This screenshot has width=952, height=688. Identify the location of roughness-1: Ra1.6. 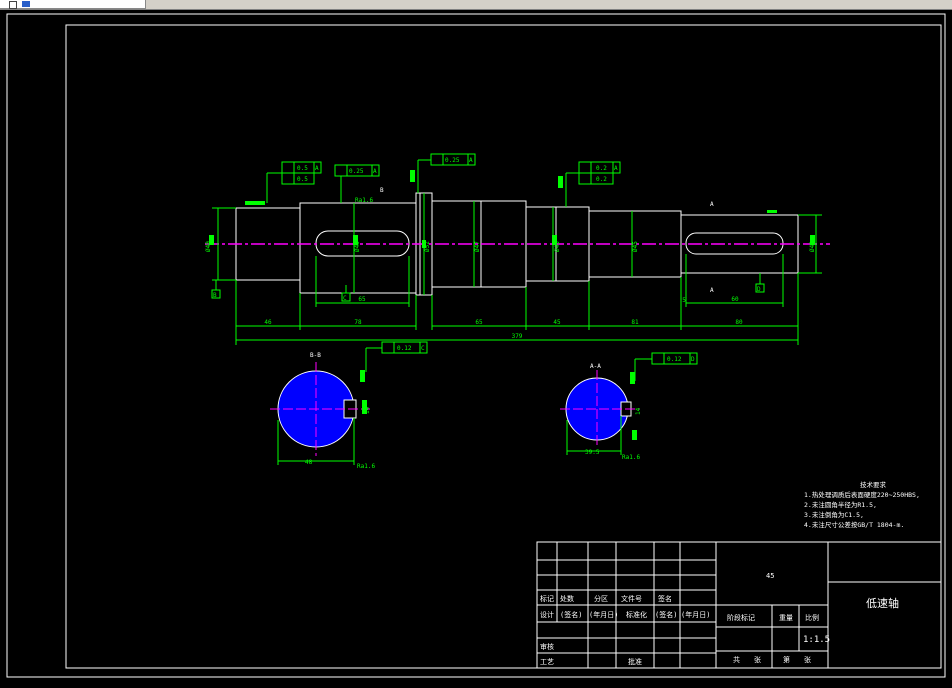
(364, 200).